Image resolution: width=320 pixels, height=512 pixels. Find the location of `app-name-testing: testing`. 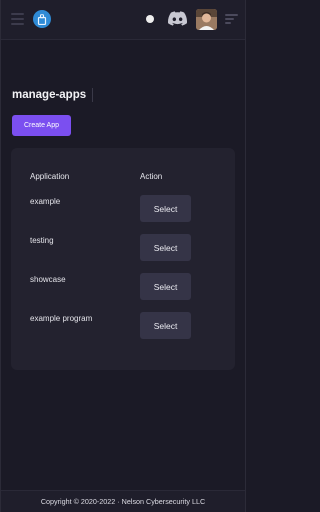

app-name-testing: testing is located at coordinates (42, 240).